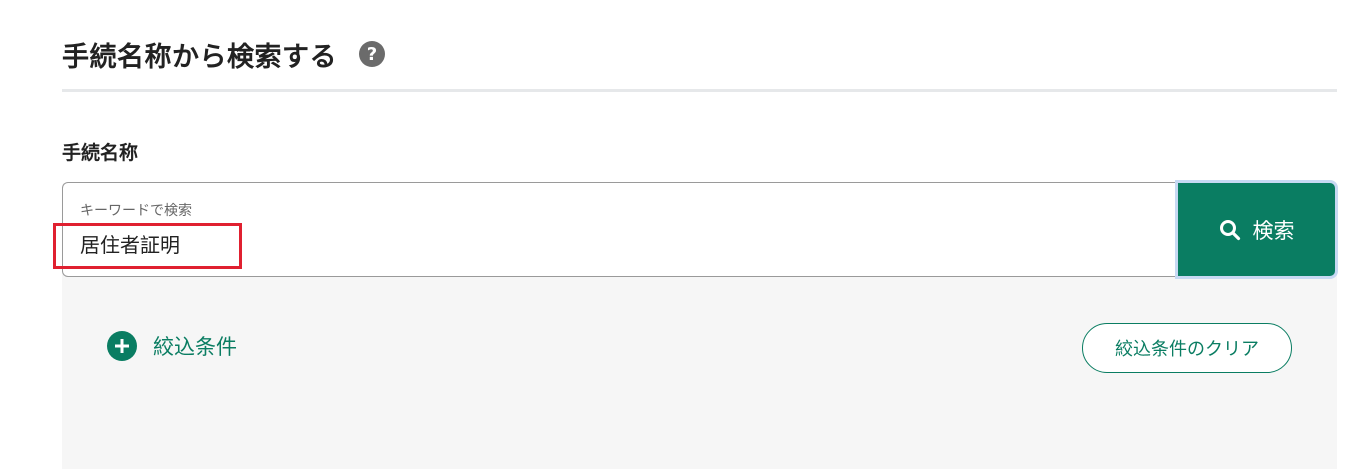 This screenshot has height=469, width=1365. I want to click on page-title: 手続名称から検索する, so click(199, 57).